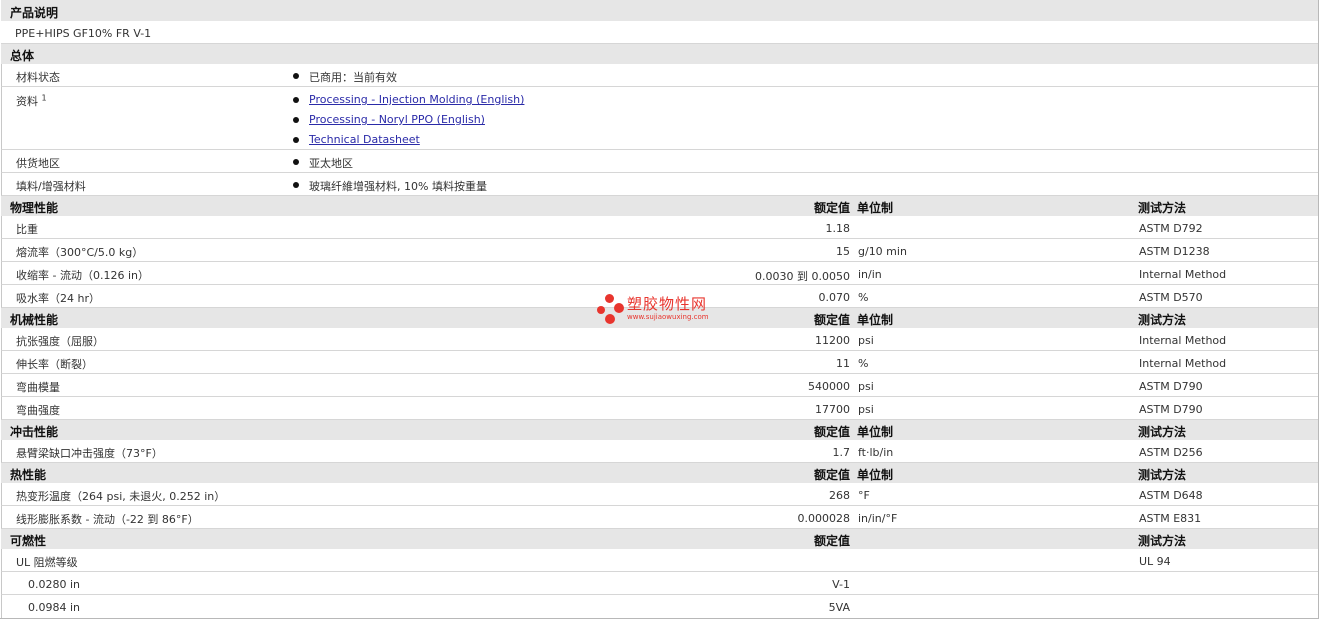 Image resolution: width=1319 pixels, height=619 pixels. What do you see at coordinates (44, 98) in the screenshot?
I see `footnote-marker: 1` at bounding box center [44, 98].